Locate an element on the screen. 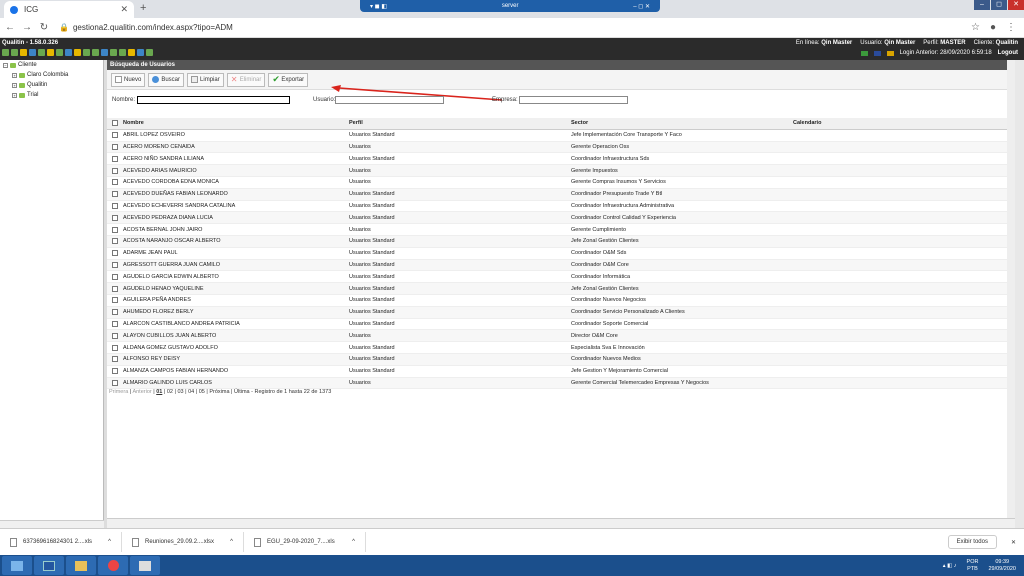 This screenshot has height=576, width=1024. restore-icon: ◻ is located at coordinates (999, 5).